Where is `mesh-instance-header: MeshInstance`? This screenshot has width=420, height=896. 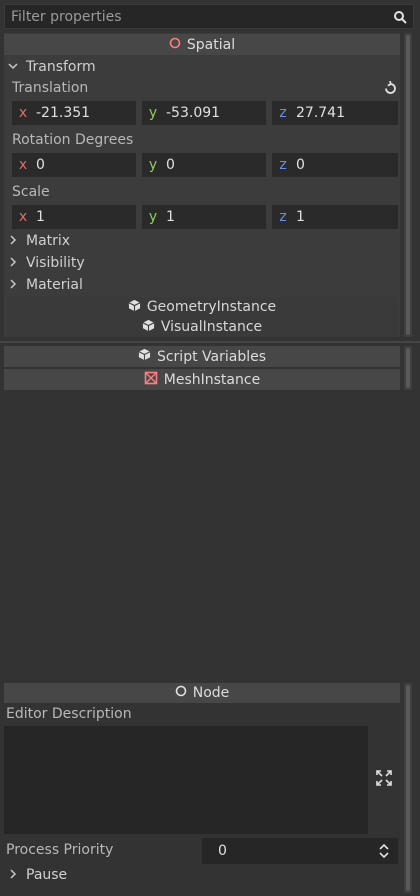
mesh-instance-header: MeshInstance is located at coordinates (202, 379).